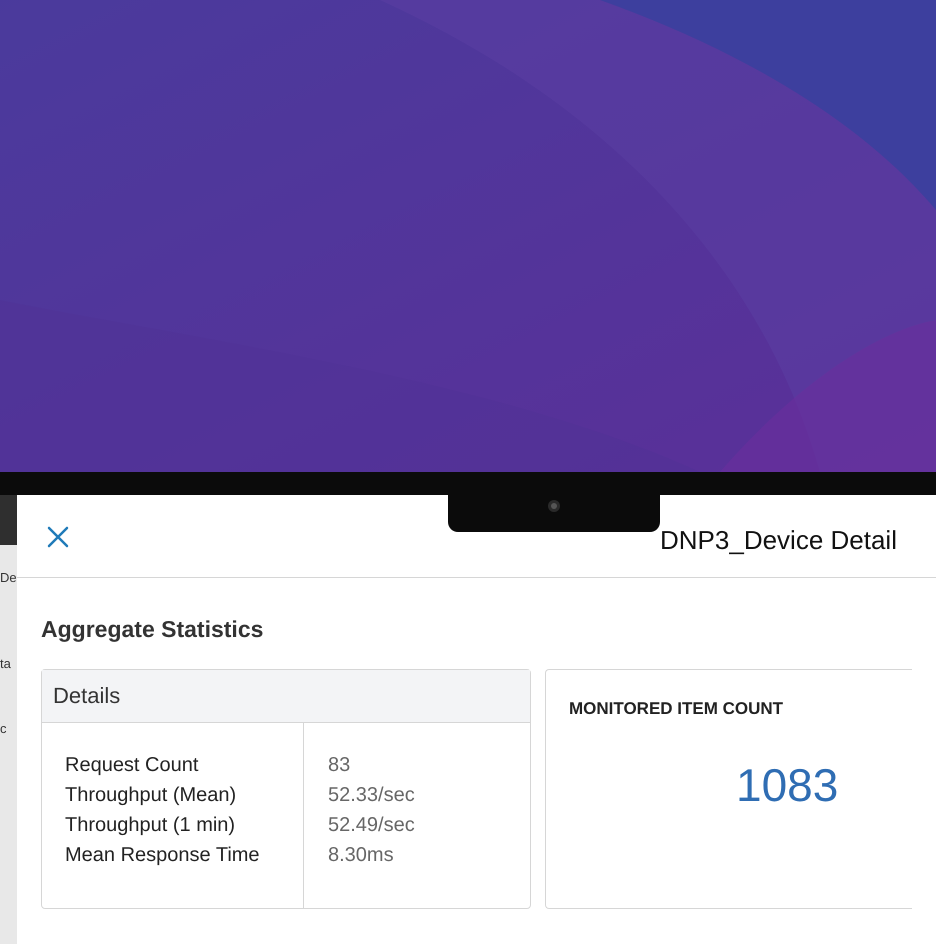  I want to click on close-icon, so click(58, 537).